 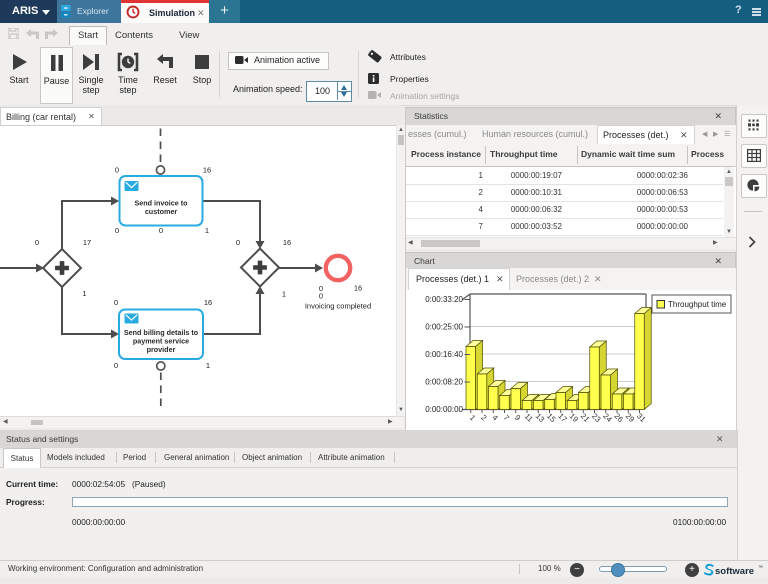 I want to click on svg-text: 23, so click(x=596, y=417).